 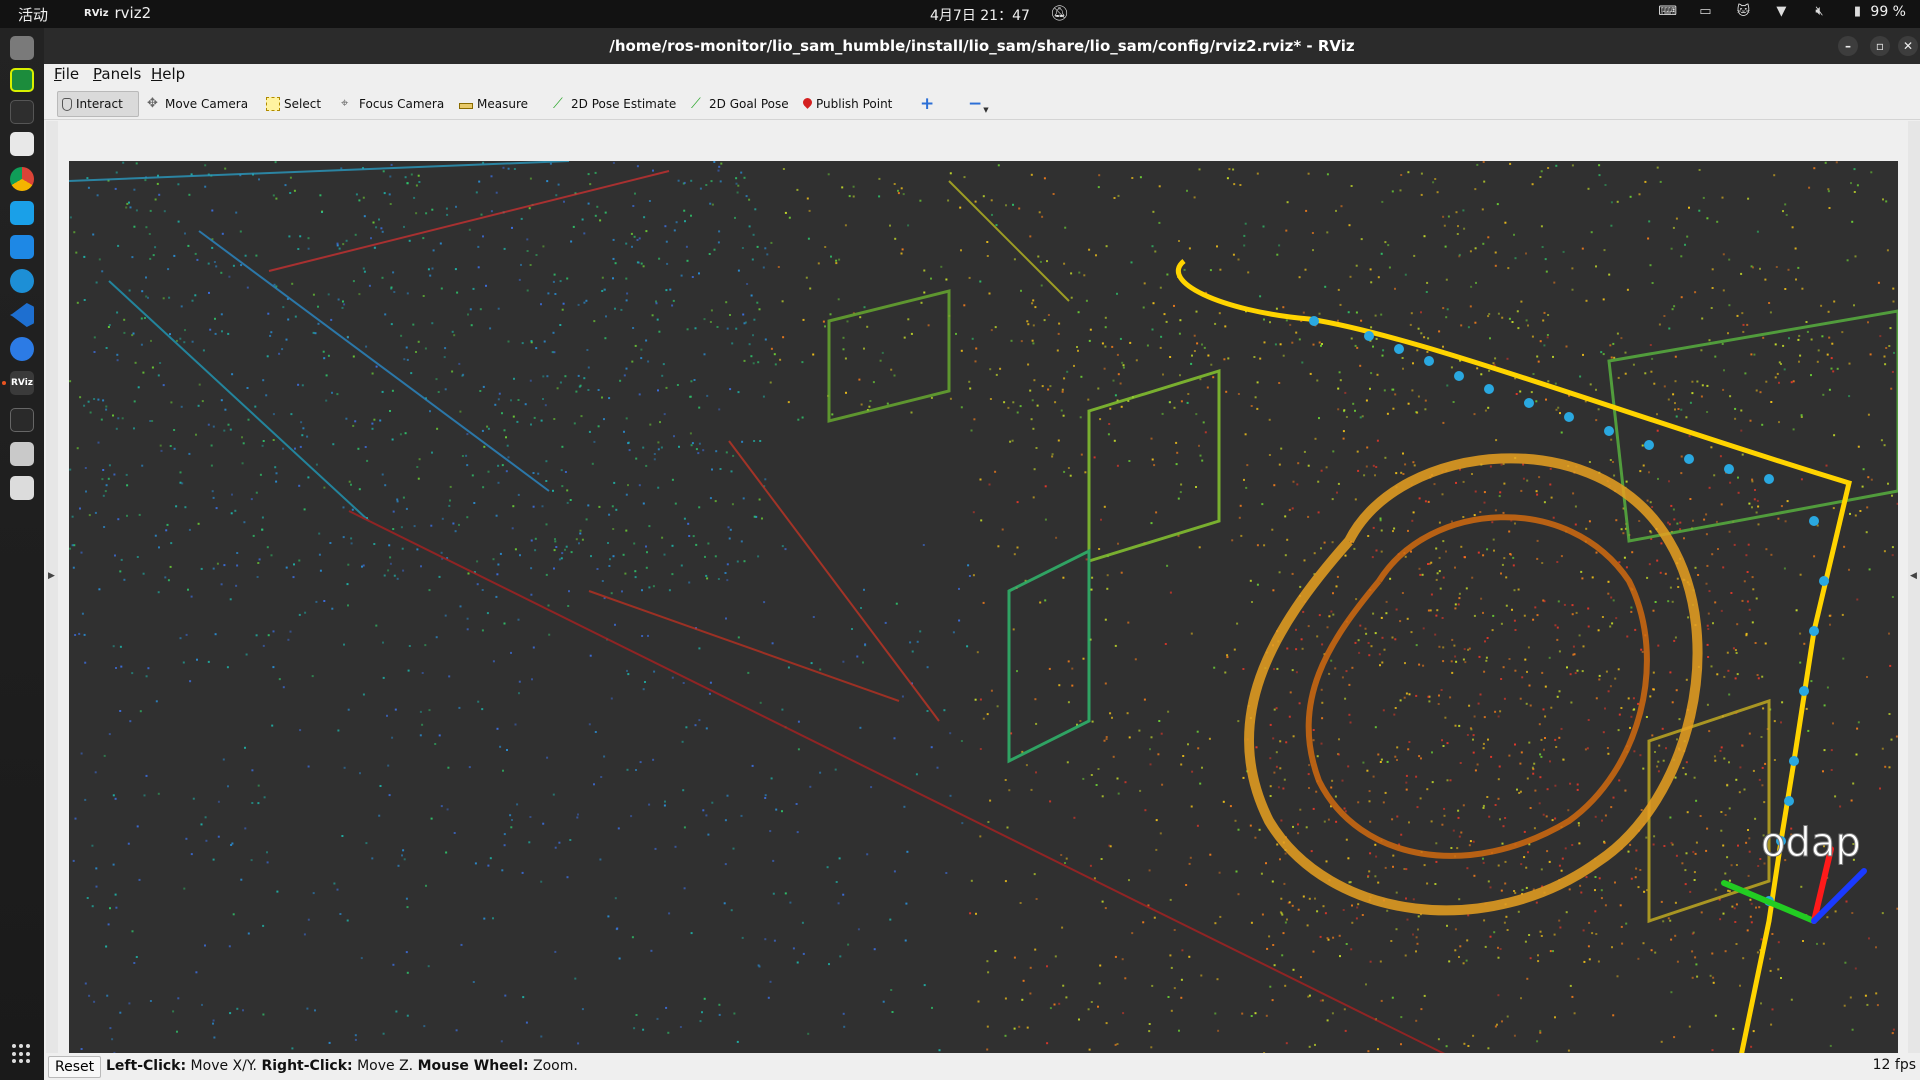 What do you see at coordinates (273, 104) in the screenshot?
I see `select-box-icon` at bounding box center [273, 104].